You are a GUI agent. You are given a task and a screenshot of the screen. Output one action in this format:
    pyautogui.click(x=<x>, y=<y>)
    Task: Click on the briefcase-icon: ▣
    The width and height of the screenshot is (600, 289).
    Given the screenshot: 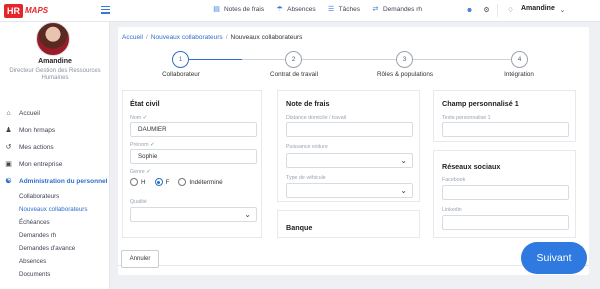 What is the action you would take?
    pyautogui.click(x=8, y=164)
    